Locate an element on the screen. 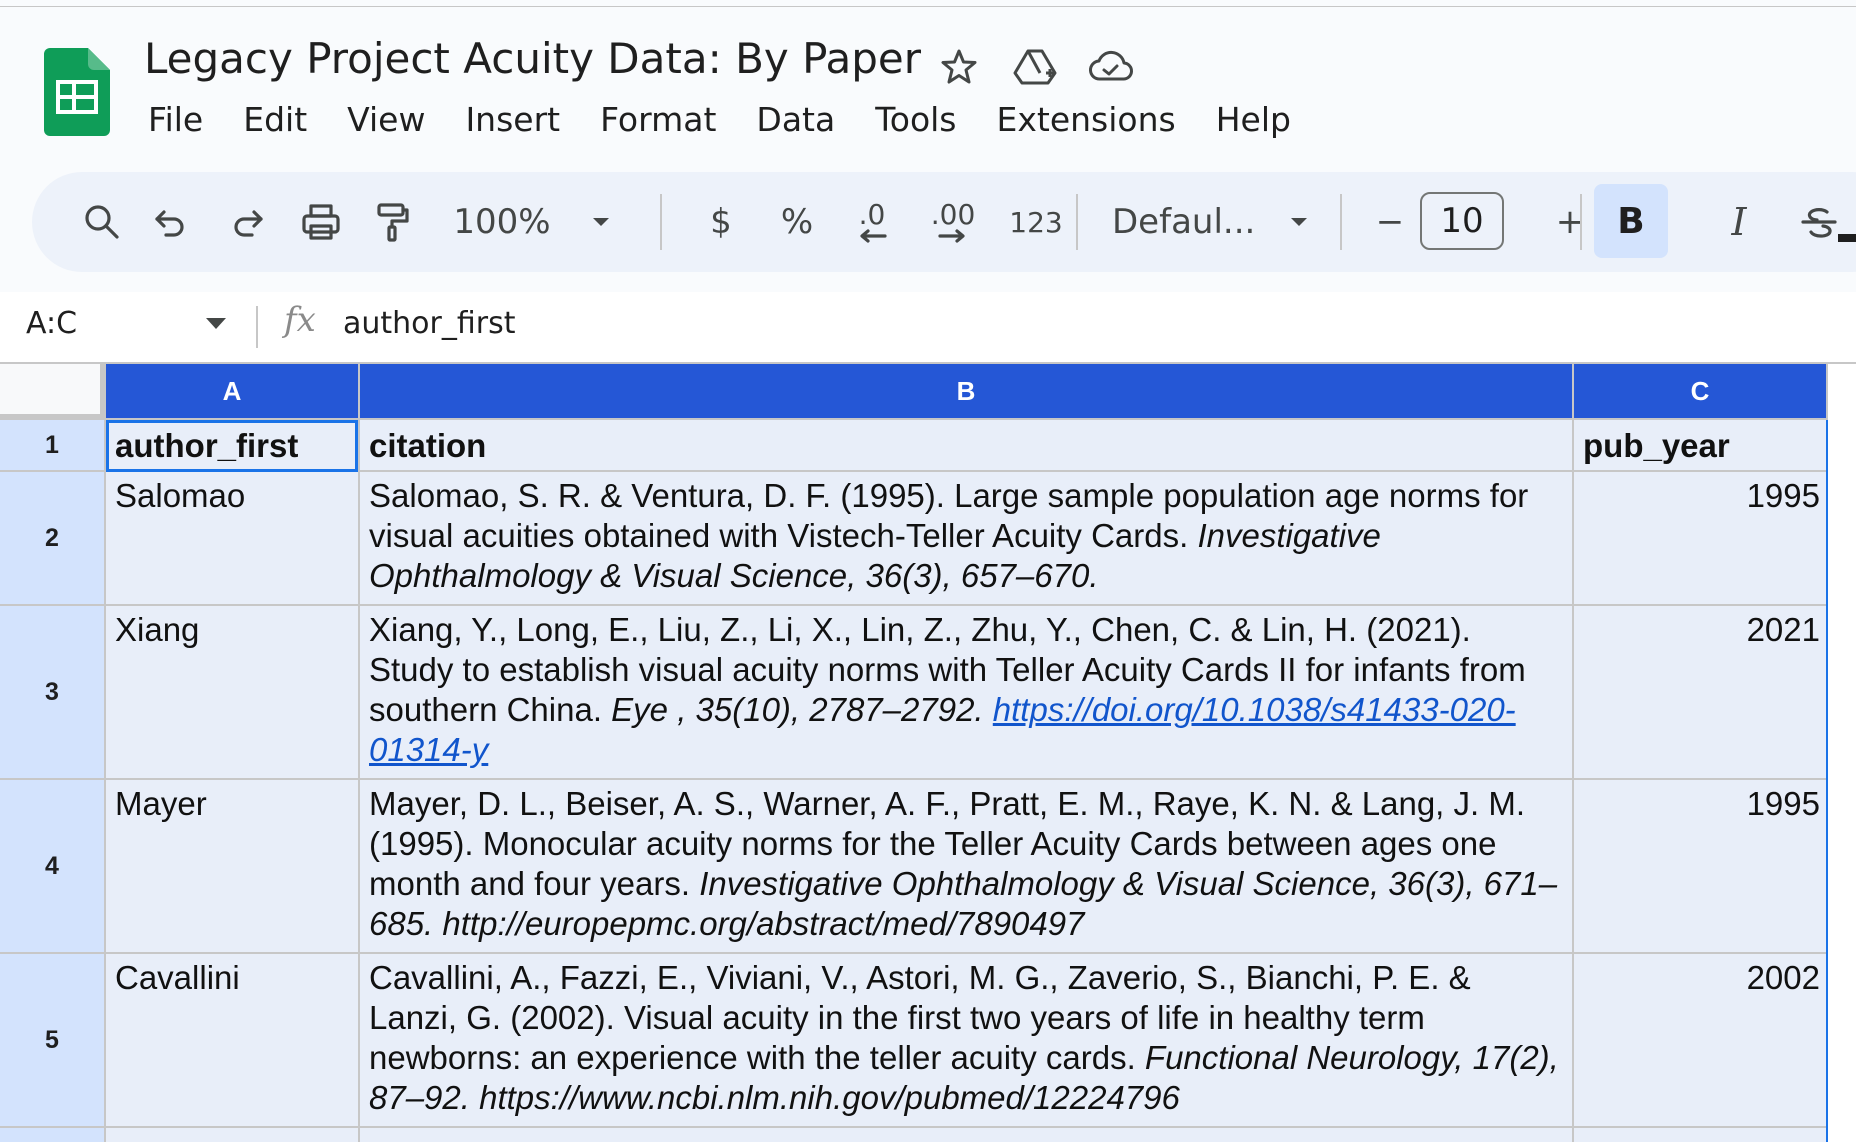 The width and height of the screenshot is (1856, 1142). more-formats-button: 123 is located at coordinates (1036, 222).